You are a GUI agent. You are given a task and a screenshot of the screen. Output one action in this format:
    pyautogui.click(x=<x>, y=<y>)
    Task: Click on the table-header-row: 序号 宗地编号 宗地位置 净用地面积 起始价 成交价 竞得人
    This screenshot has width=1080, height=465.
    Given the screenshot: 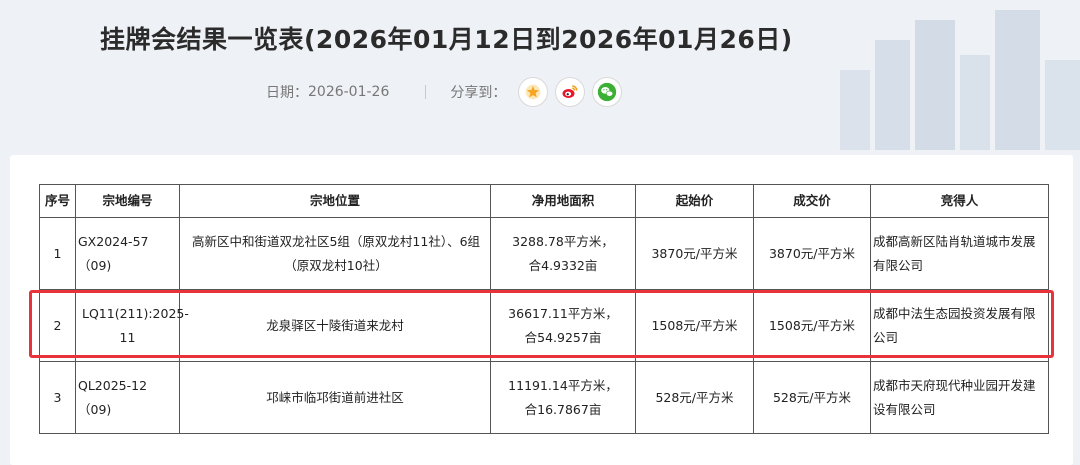 What is the action you would take?
    pyautogui.click(x=544, y=201)
    